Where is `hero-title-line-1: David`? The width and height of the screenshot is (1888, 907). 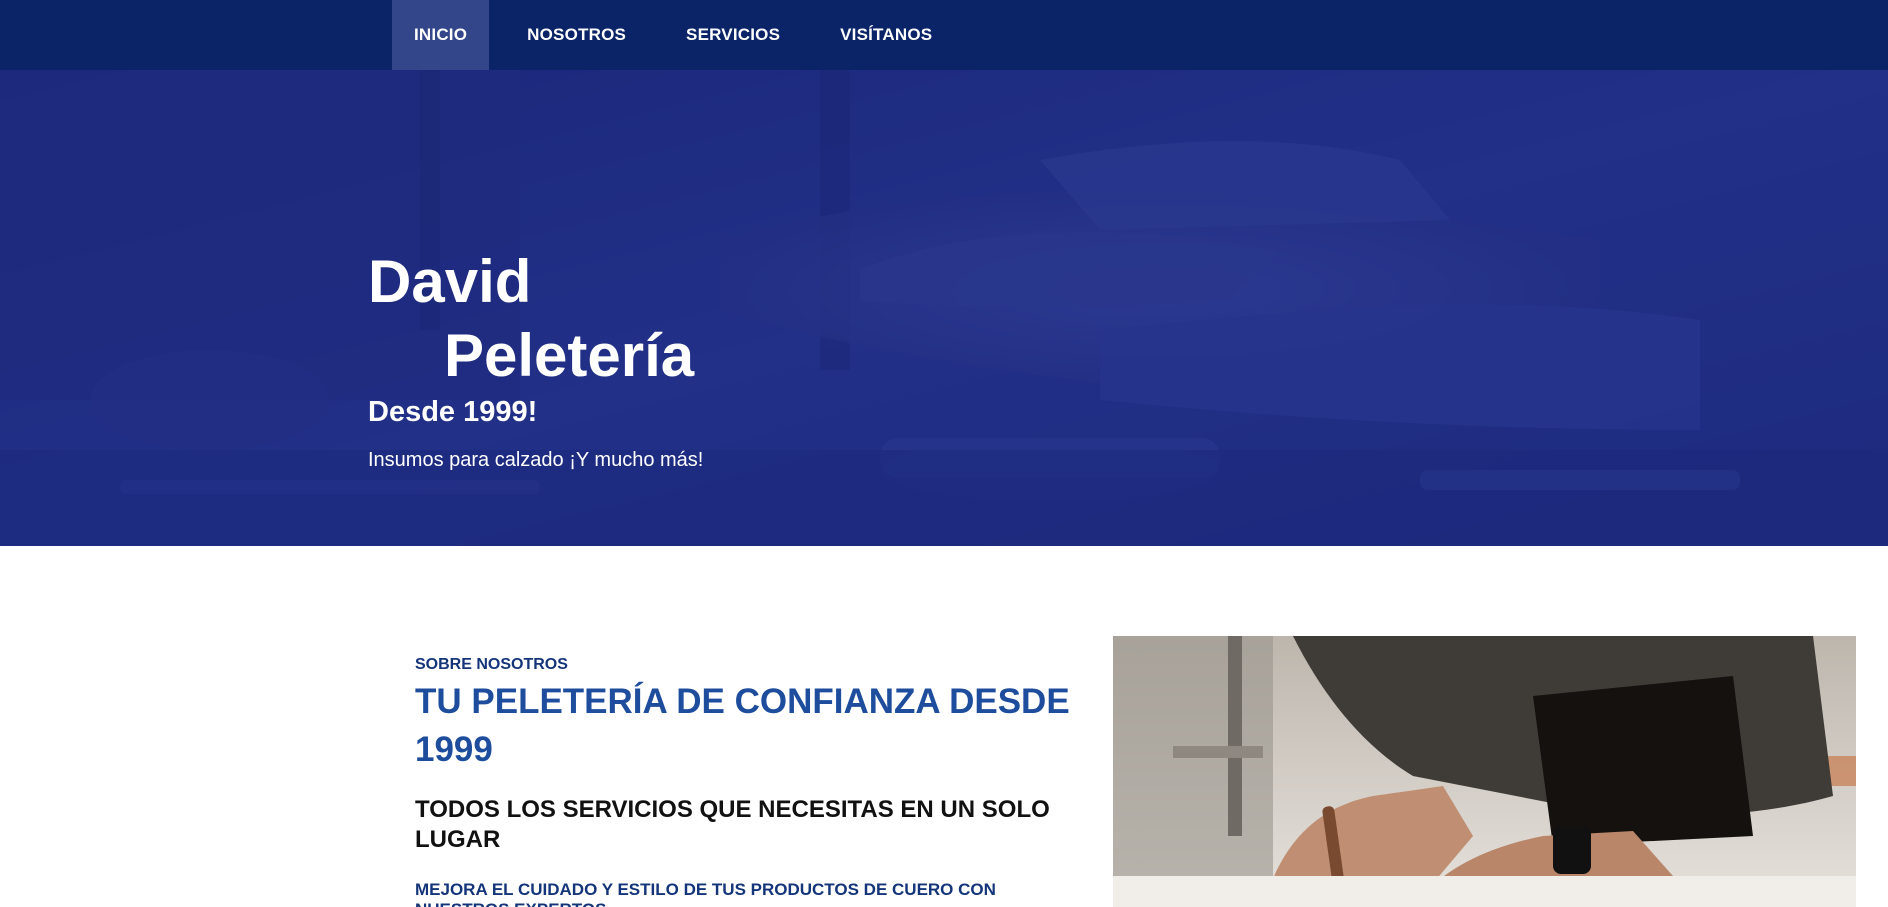 hero-title-line-1: David is located at coordinates (450, 281).